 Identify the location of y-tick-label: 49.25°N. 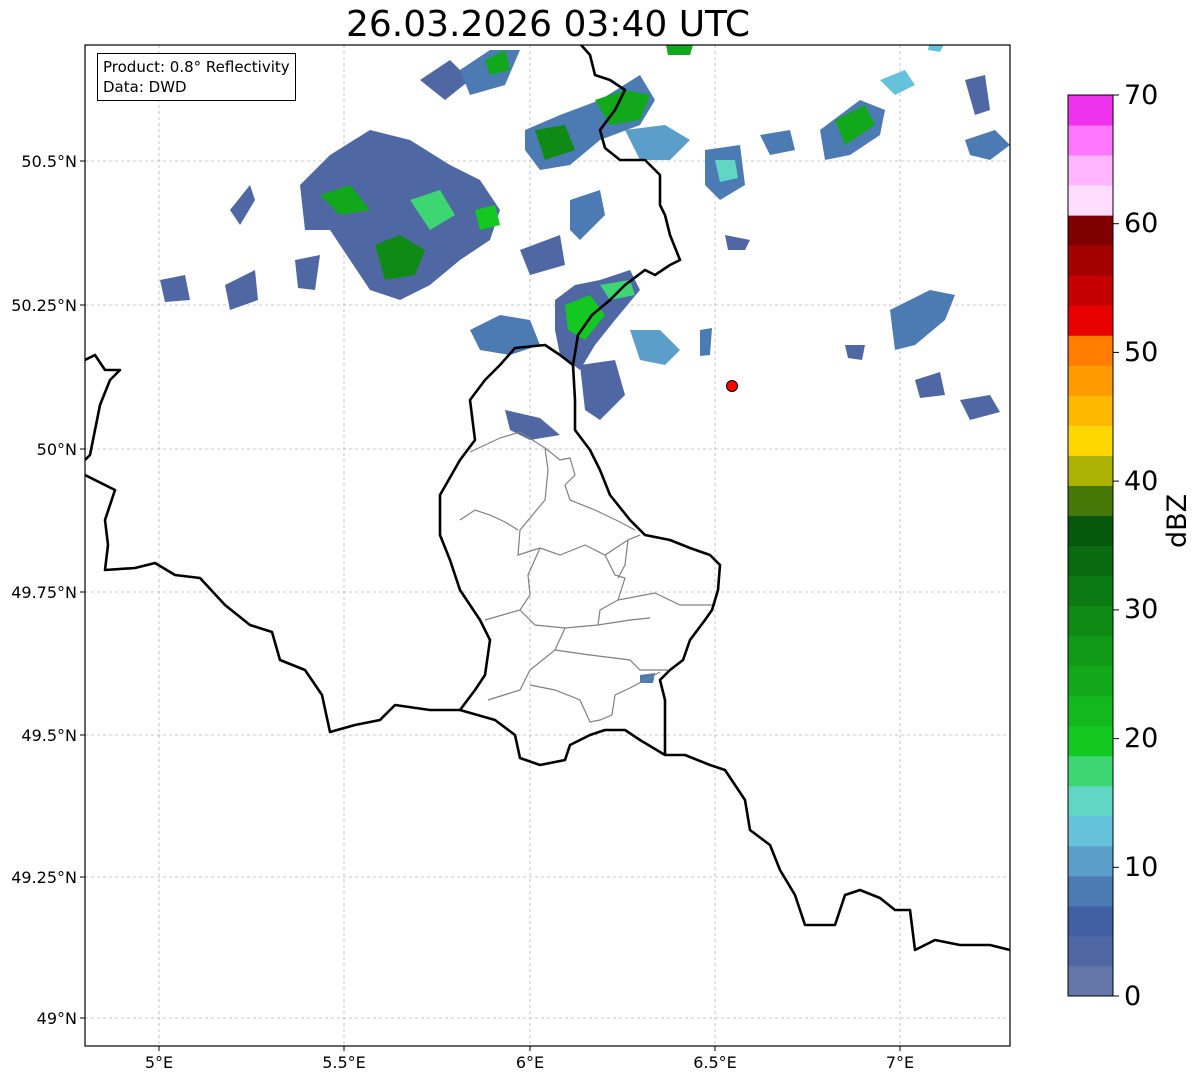
(44, 877).